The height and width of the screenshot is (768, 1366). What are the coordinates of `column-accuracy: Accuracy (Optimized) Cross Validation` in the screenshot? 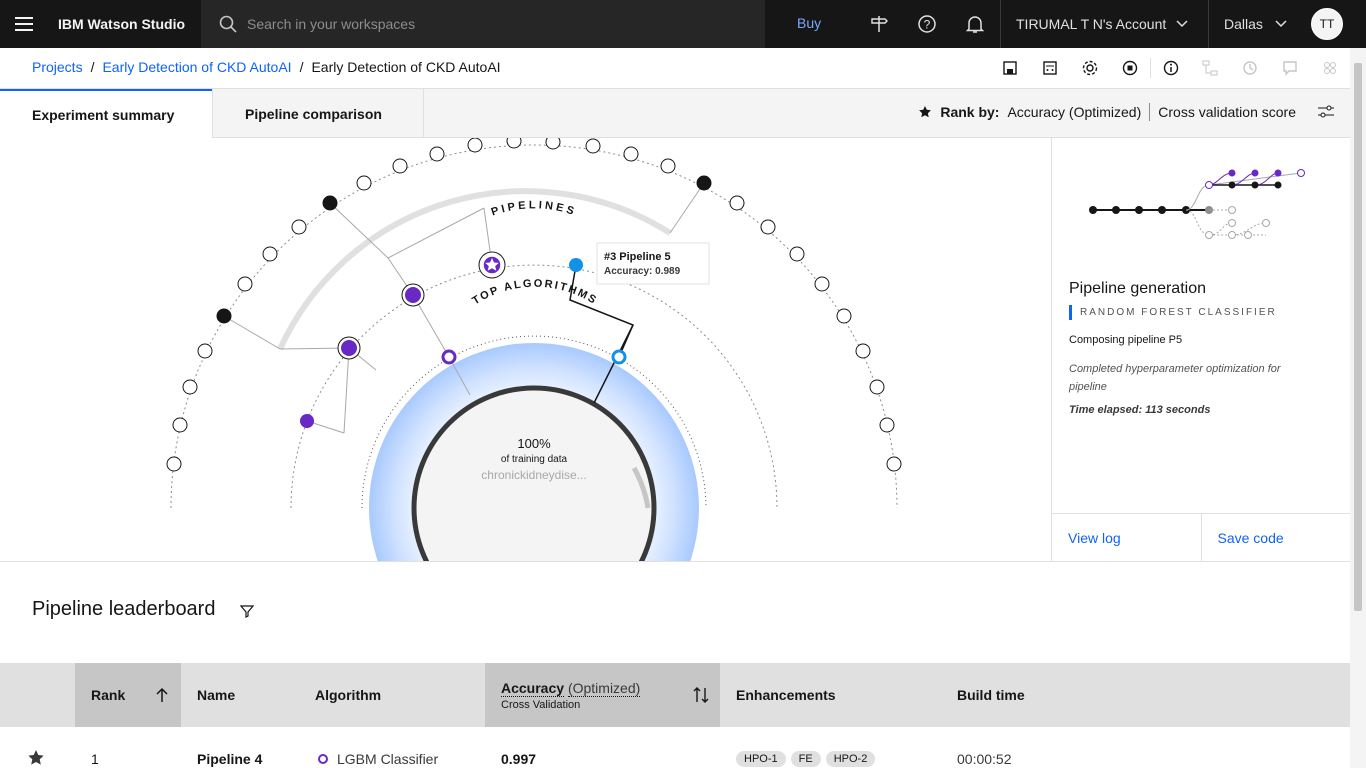 It's located at (602, 695).